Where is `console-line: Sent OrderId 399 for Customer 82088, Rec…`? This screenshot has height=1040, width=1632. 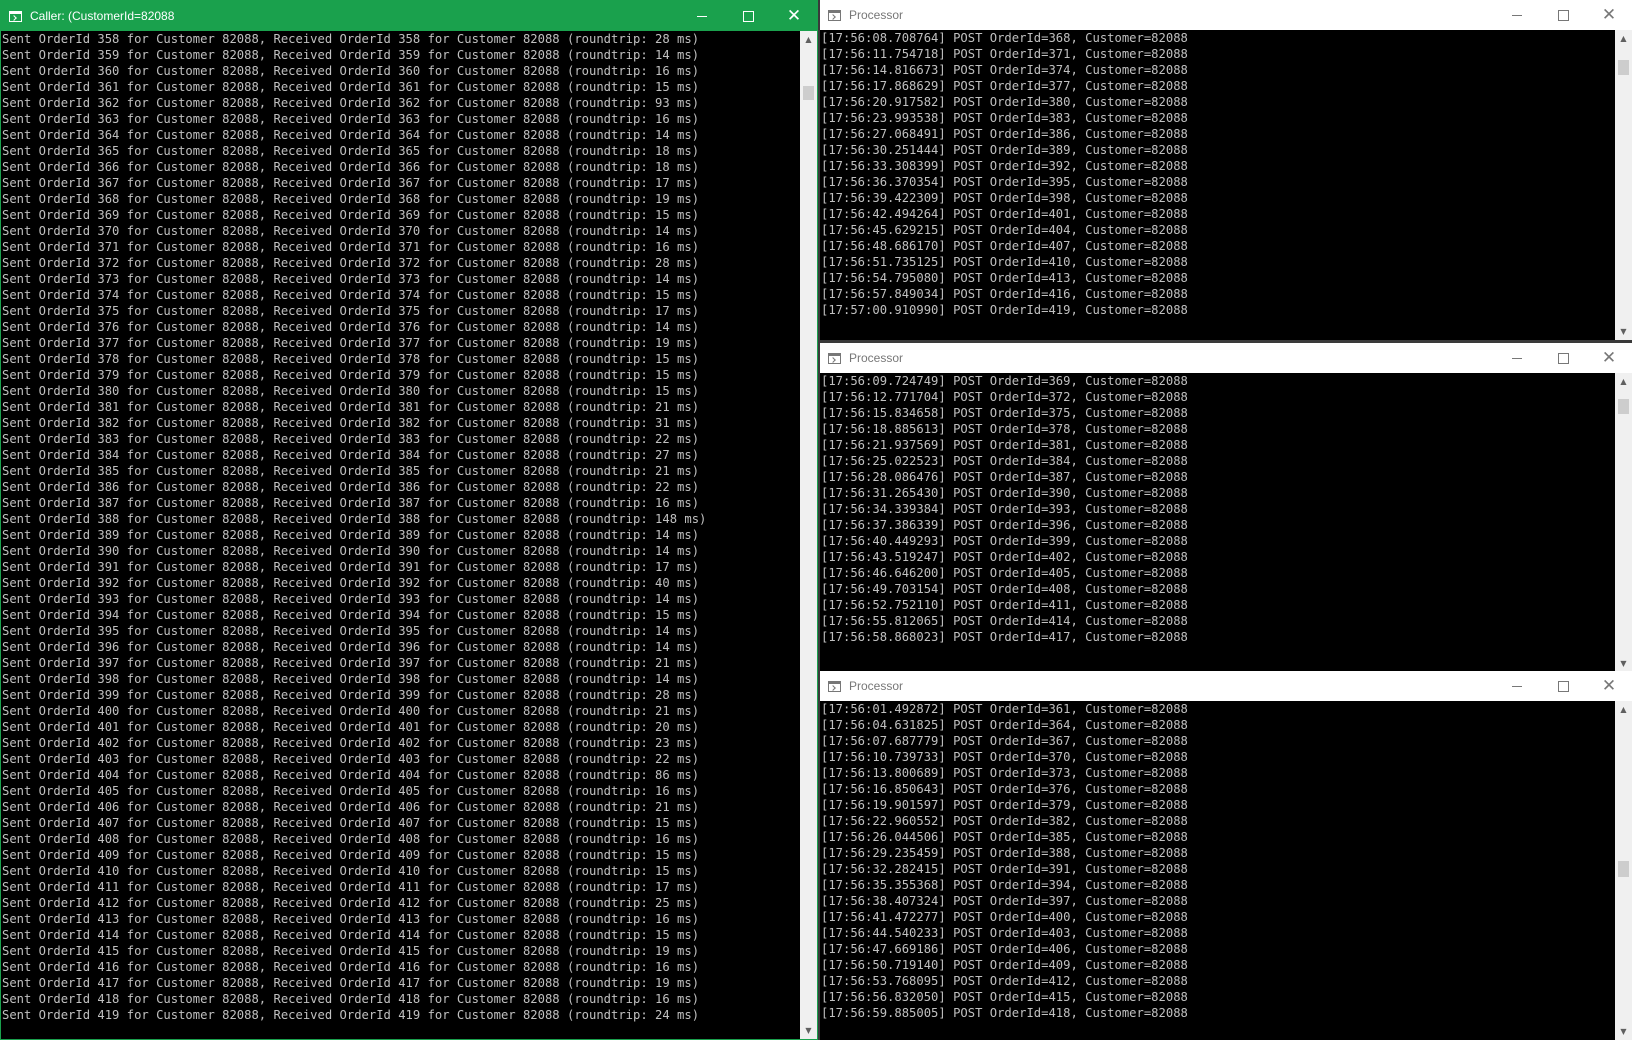
console-line: Sent OrderId 399 for Customer 82088, Rec… is located at coordinates (351, 695).